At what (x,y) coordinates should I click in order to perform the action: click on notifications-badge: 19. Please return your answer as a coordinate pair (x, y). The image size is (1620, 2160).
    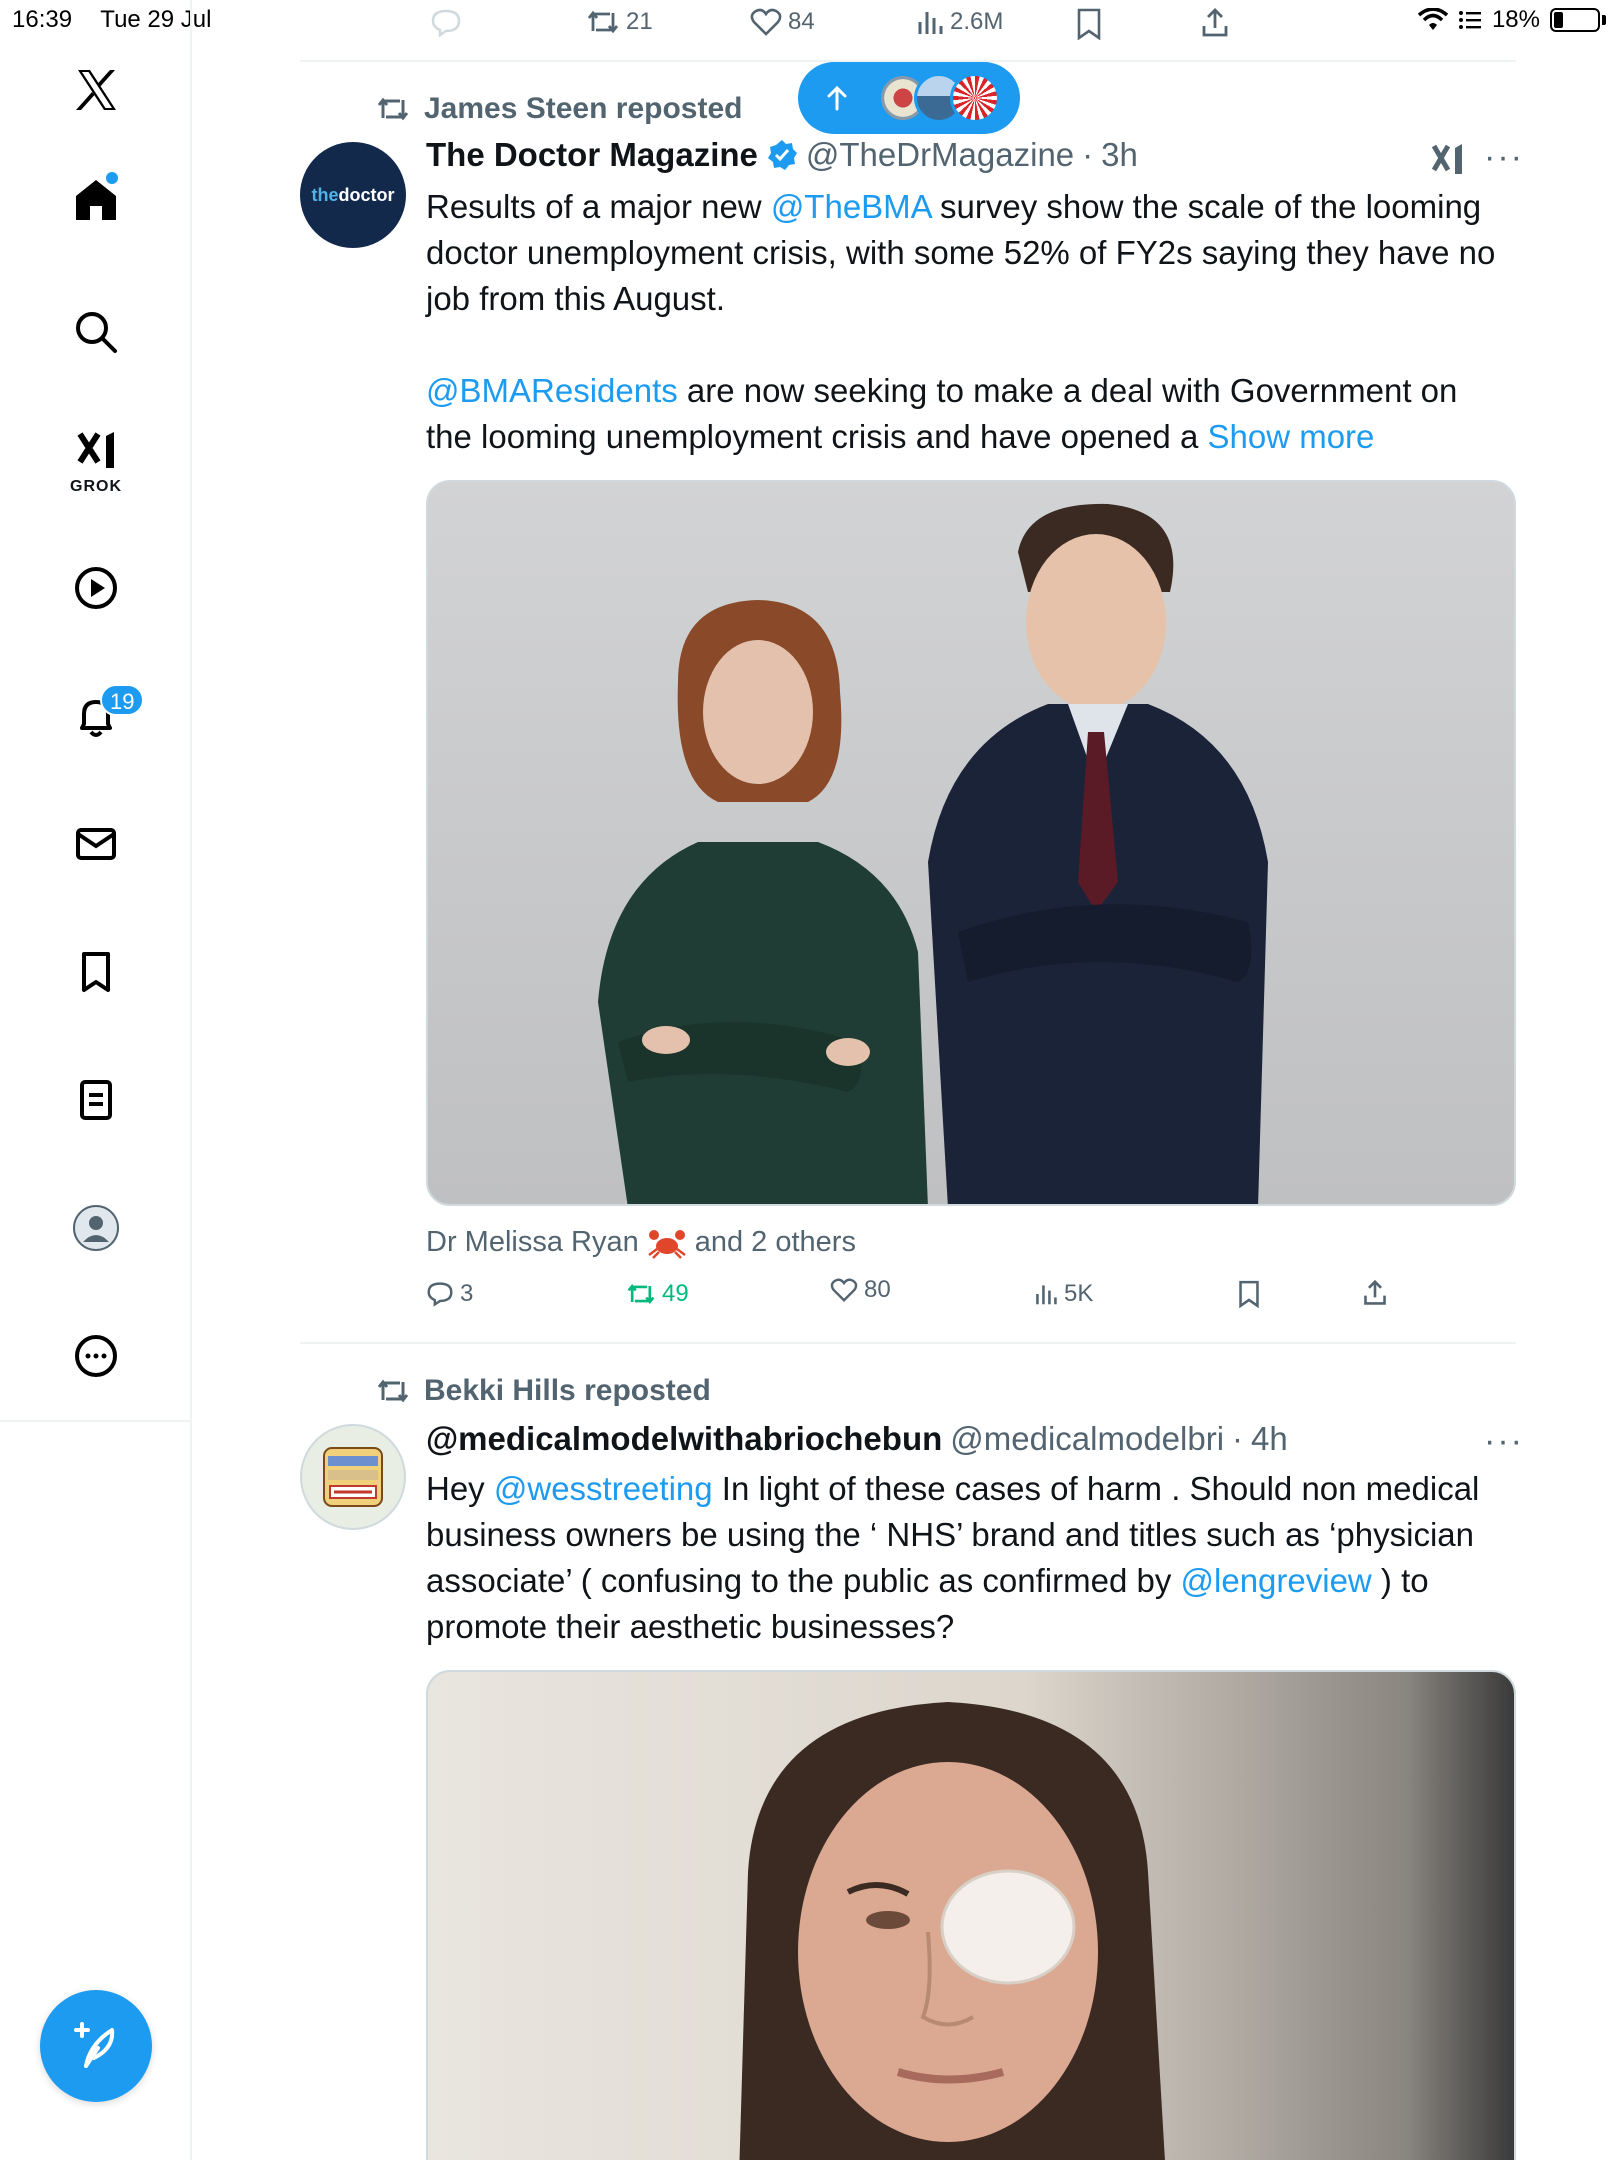
    Looking at the image, I should click on (122, 700).